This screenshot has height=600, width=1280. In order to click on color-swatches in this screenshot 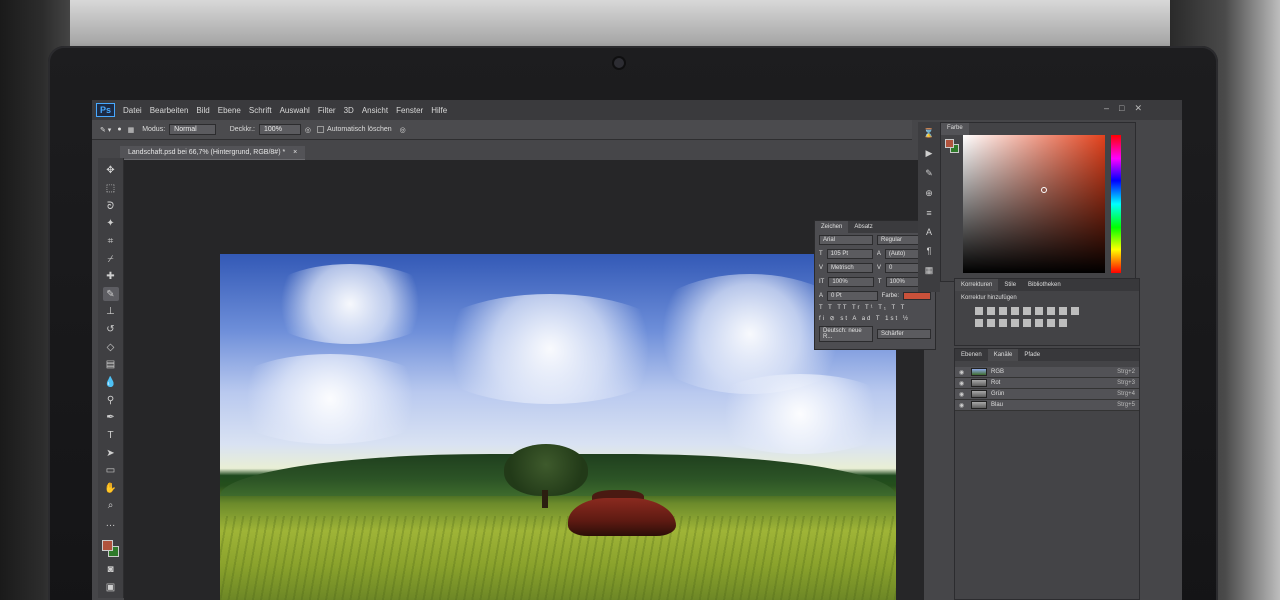, I will do `click(110, 549)`.